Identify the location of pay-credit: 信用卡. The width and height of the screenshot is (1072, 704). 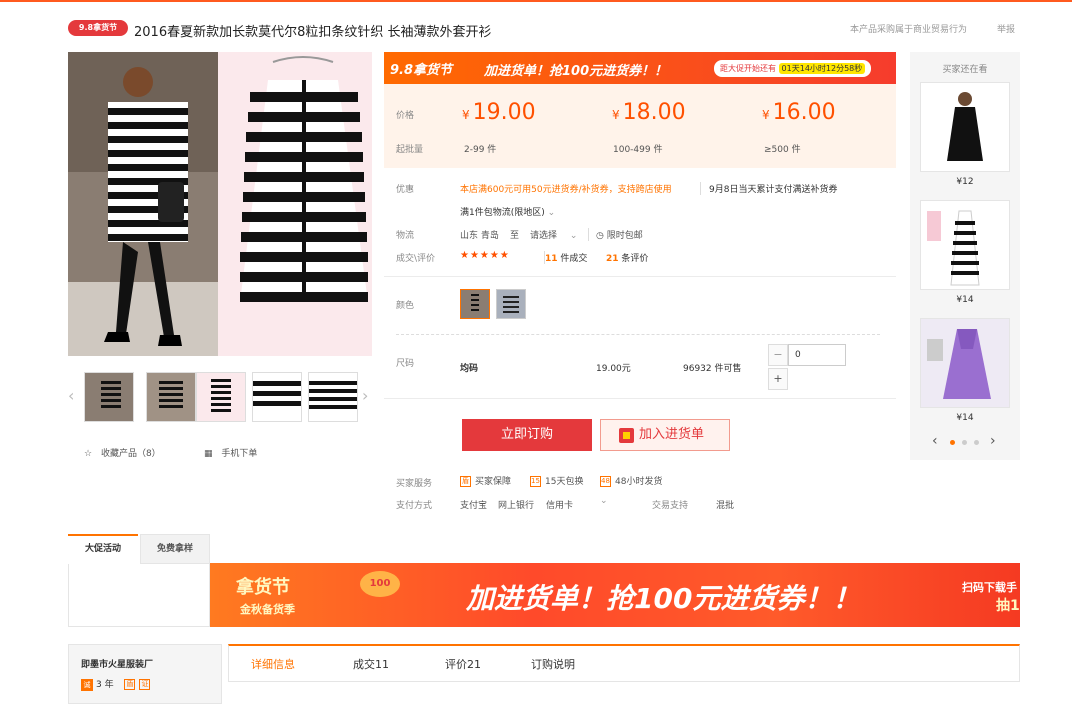
(560, 506).